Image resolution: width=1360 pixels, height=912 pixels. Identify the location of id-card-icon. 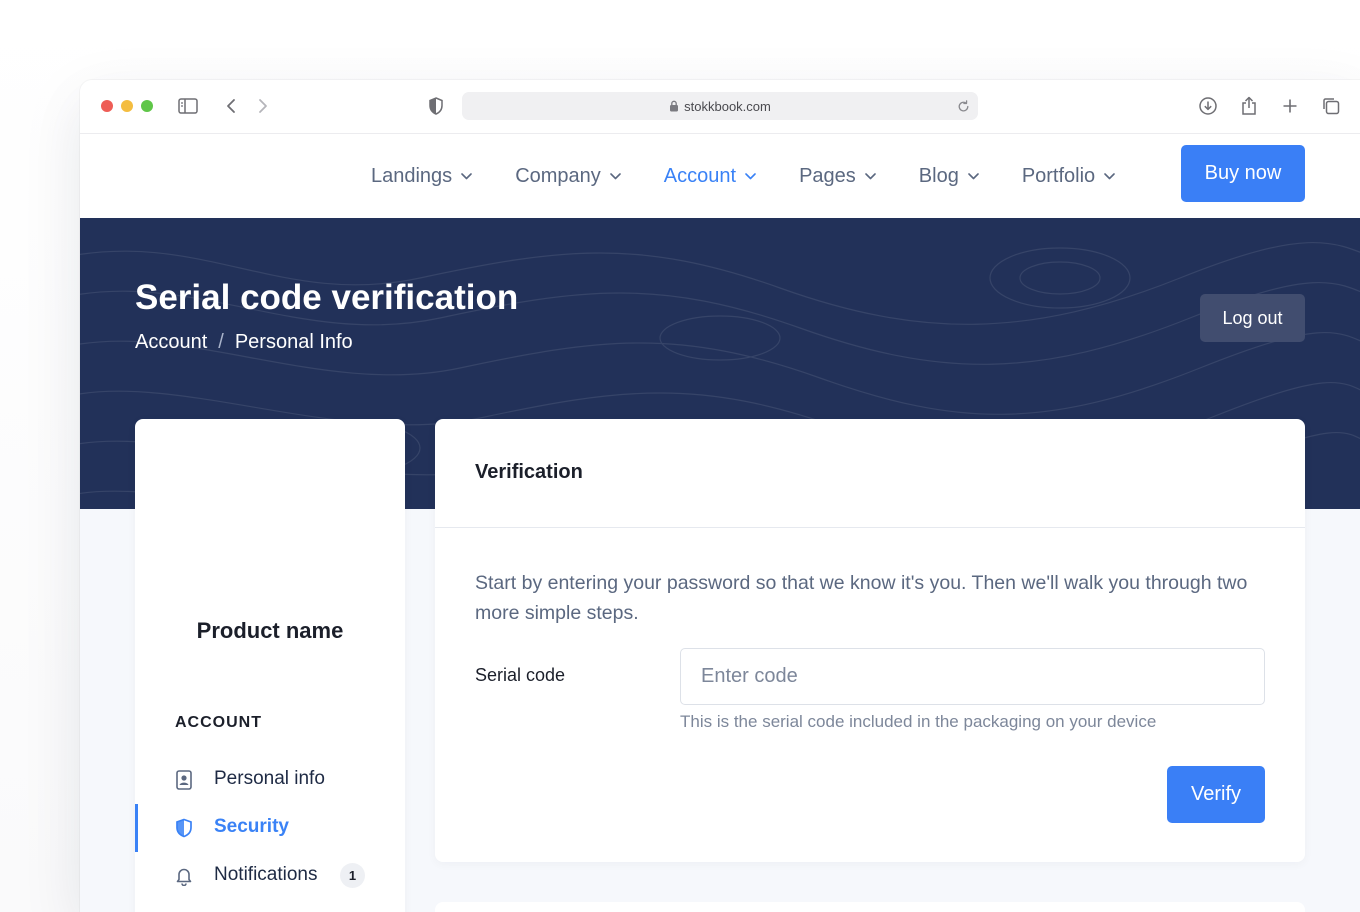
(184, 780).